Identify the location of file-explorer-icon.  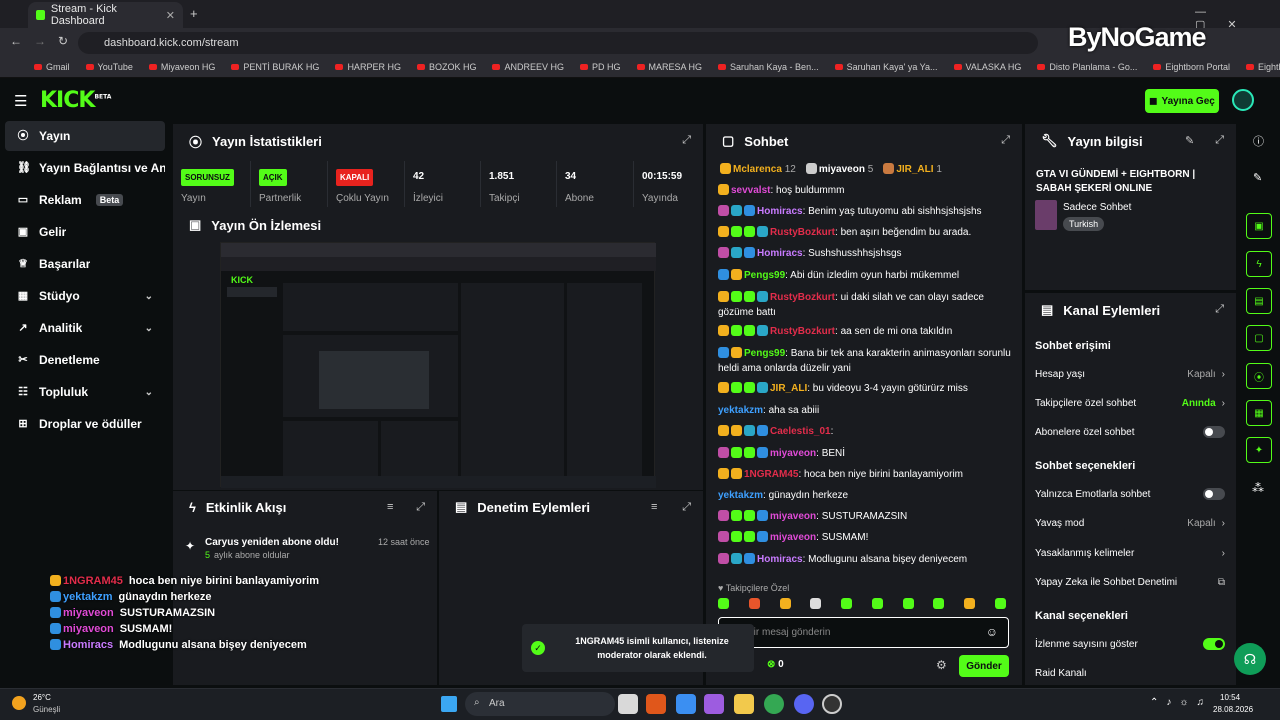
(628, 704).